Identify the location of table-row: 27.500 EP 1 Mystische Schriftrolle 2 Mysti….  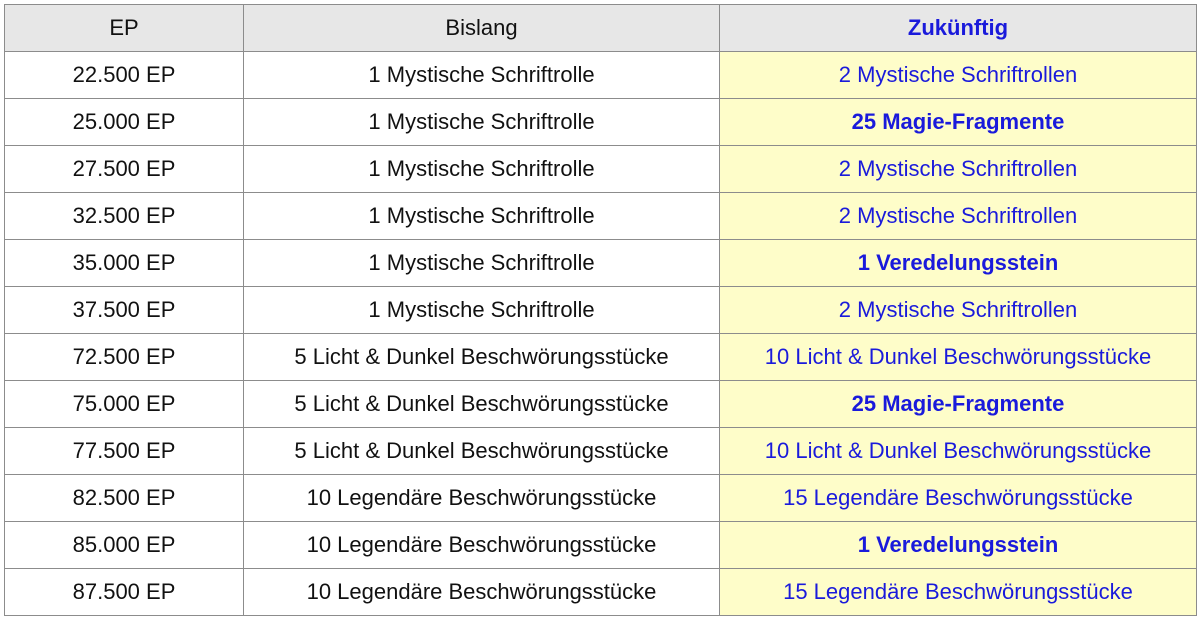
(600, 169).